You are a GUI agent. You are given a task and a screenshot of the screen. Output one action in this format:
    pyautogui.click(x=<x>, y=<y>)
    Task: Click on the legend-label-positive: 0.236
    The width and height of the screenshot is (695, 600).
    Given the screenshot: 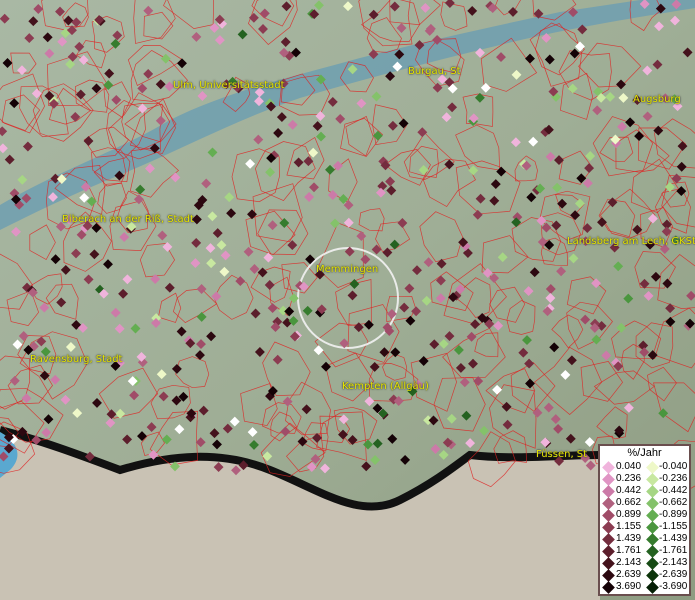 What is the action you would take?
    pyautogui.click(x=629, y=478)
    